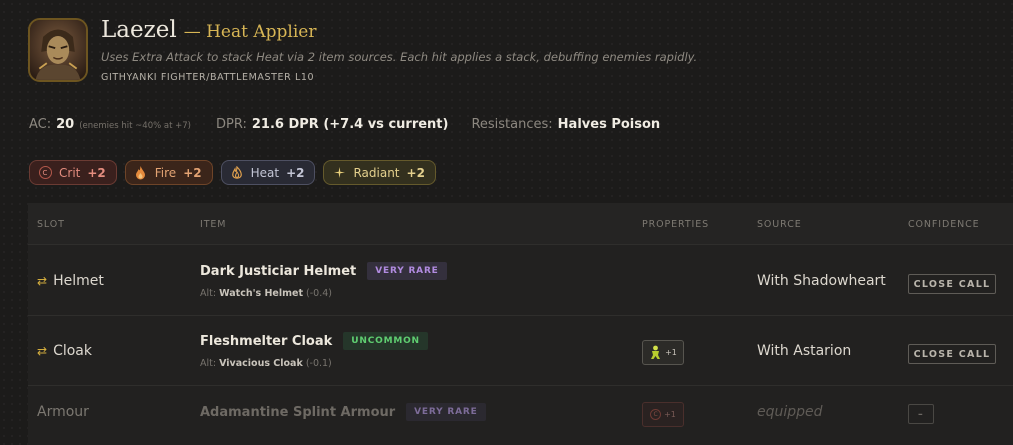 Image resolution: width=1013 pixels, height=445 pixels. I want to click on character-portrait, so click(58, 50).